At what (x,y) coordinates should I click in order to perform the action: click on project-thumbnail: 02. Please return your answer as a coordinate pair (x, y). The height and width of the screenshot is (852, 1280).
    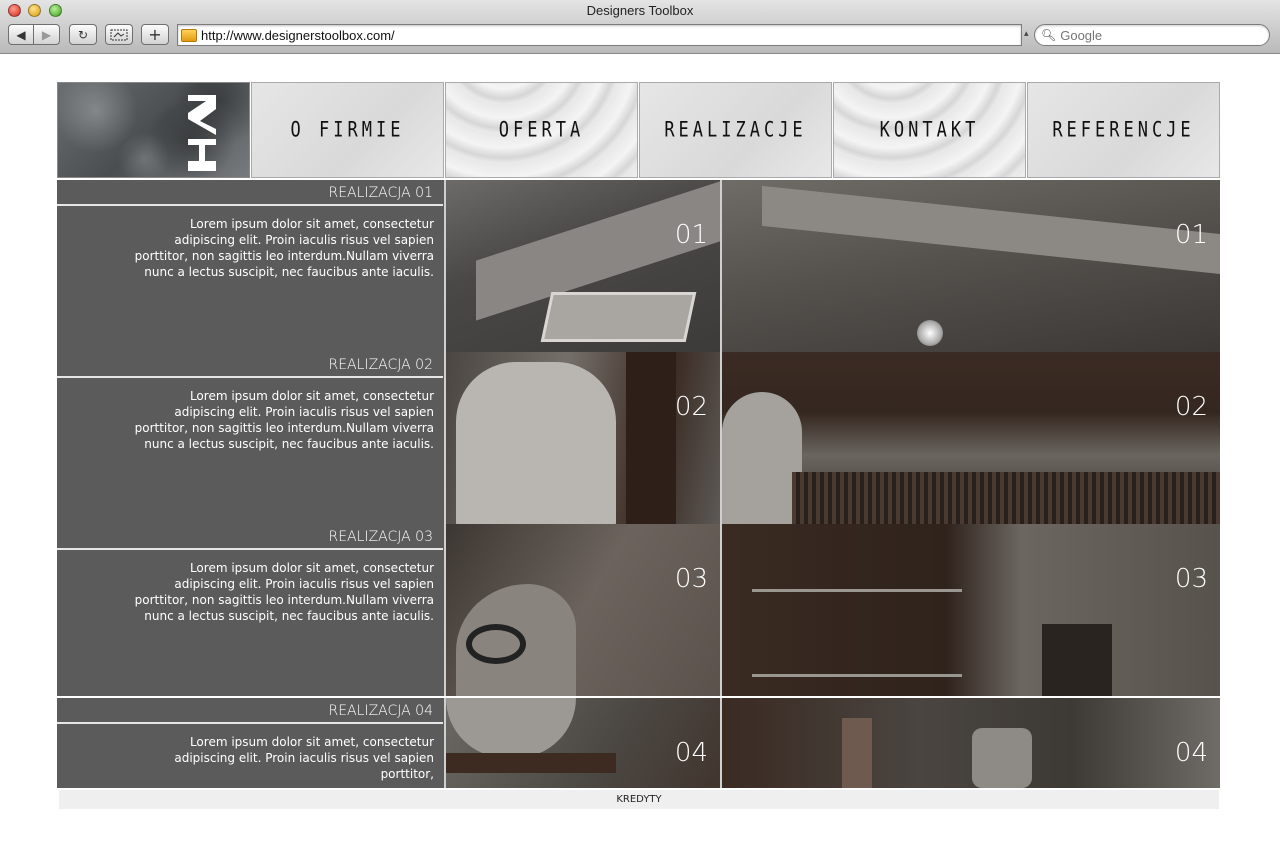
    Looking at the image, I should click on (582, 438).